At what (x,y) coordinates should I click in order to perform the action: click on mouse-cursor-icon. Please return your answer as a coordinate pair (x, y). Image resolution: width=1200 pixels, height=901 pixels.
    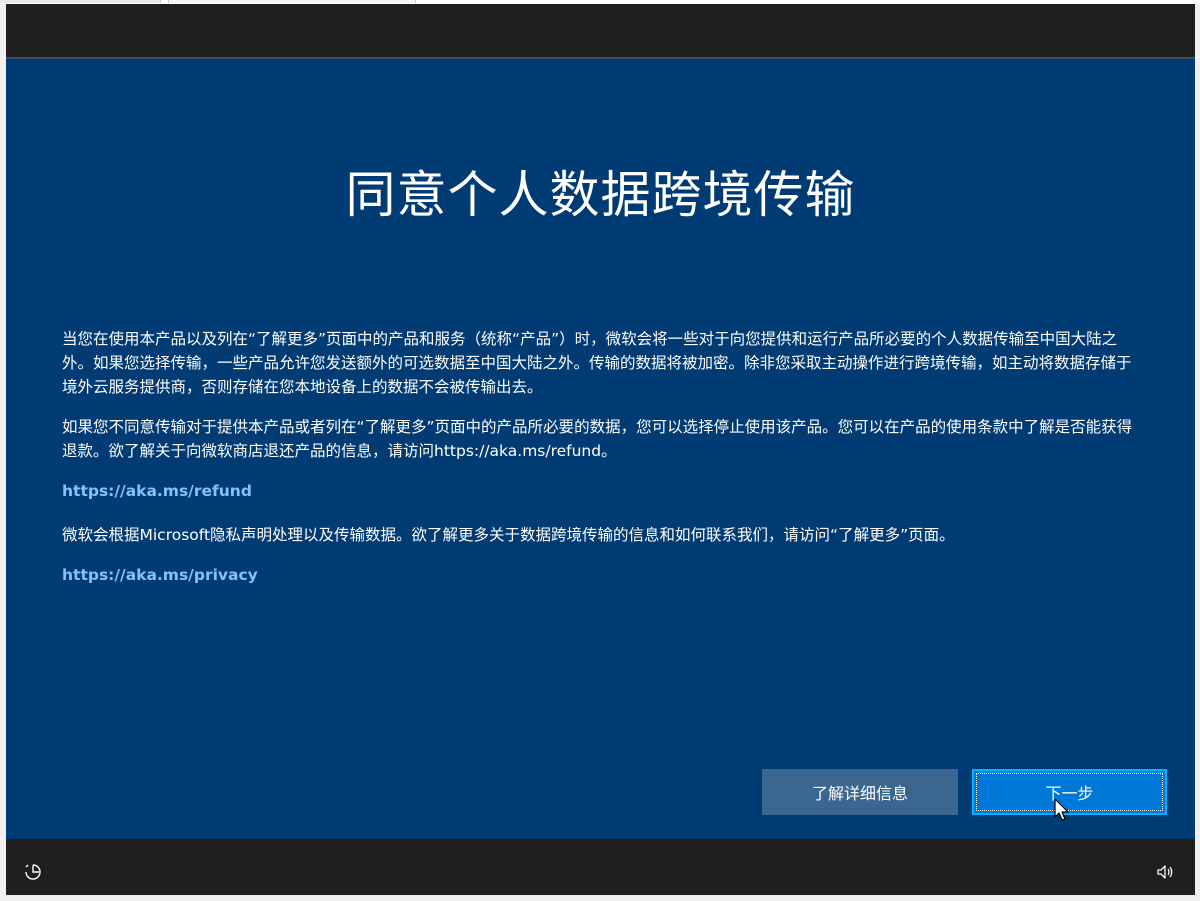
    Looking at the image, I should click on (1061, 809).